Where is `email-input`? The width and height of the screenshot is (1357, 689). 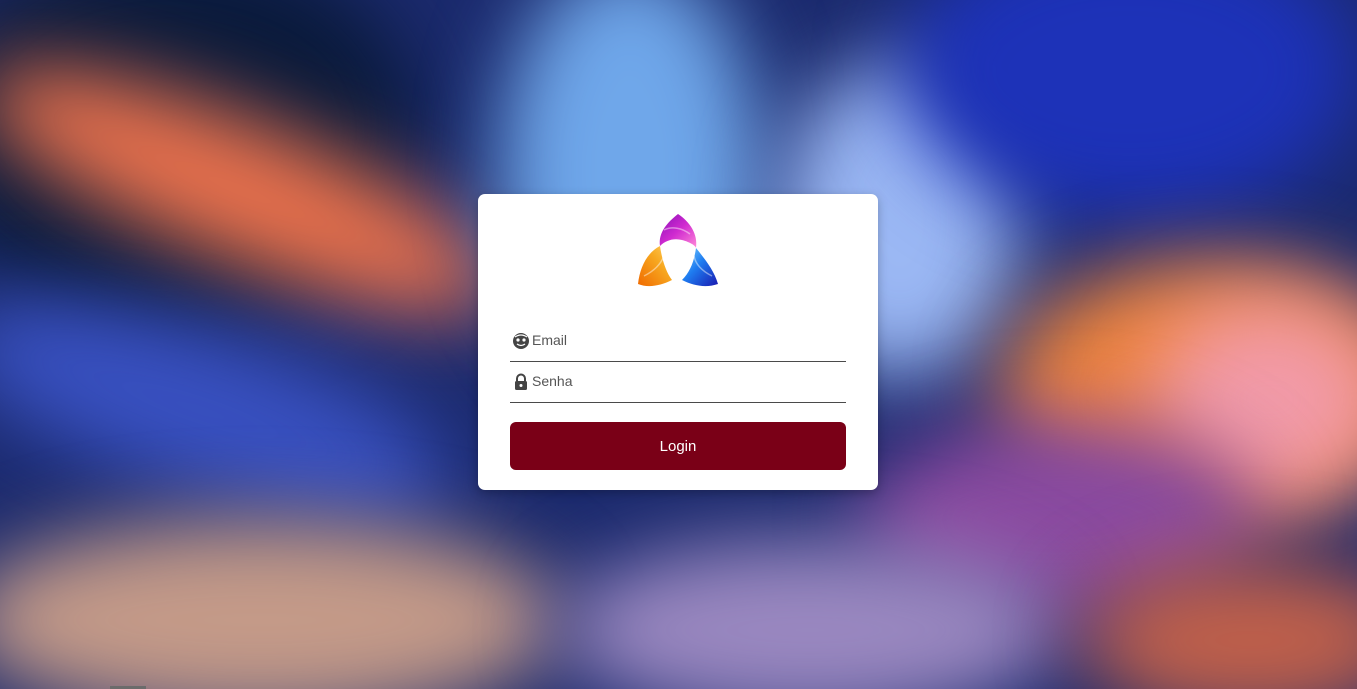
email-input is located at coordinates (687, 340).